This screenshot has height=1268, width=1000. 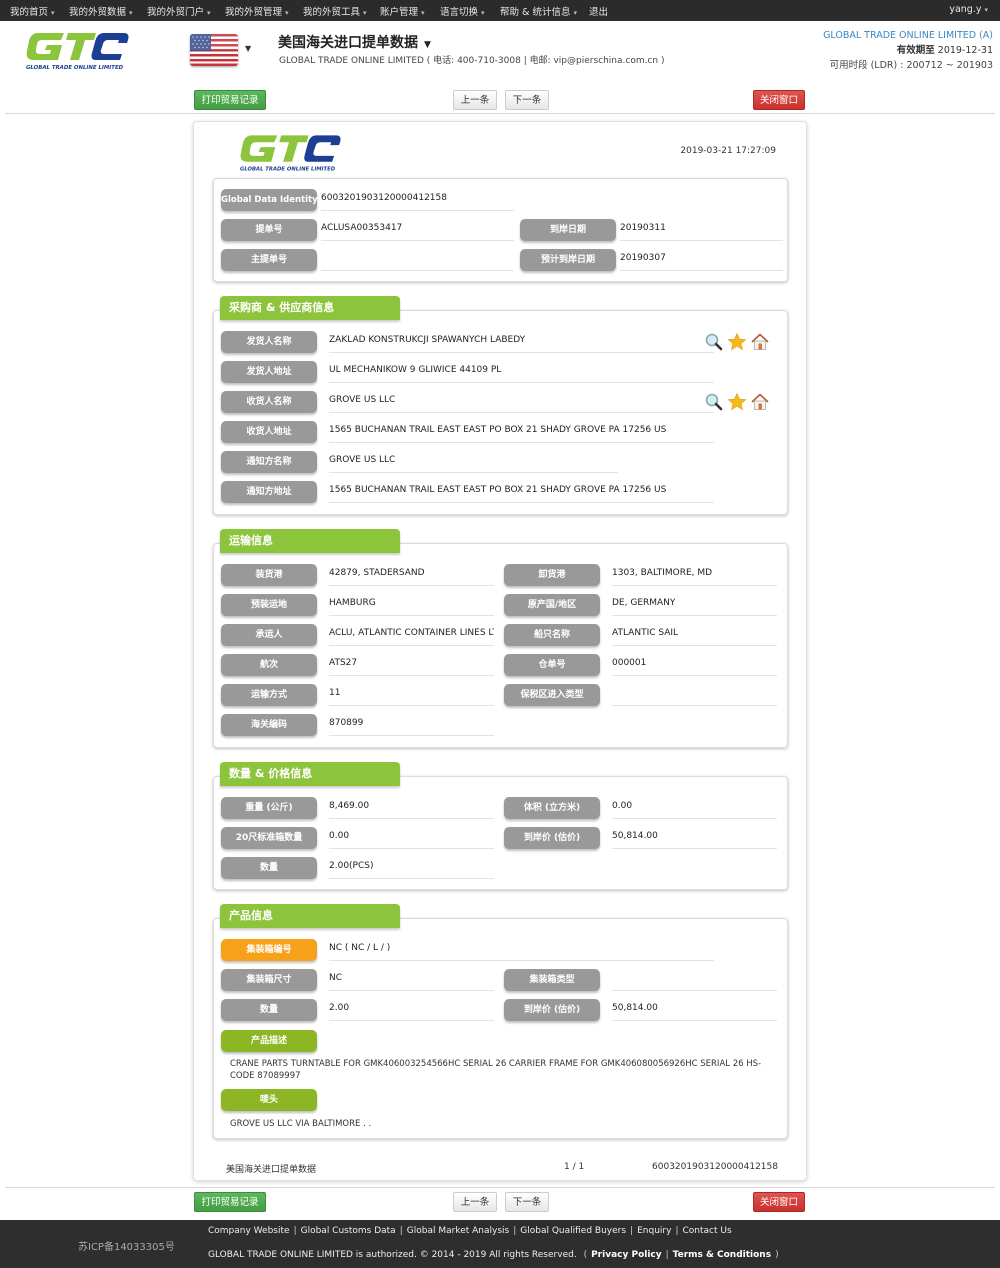 What do you see at coordinates (949, 65) in the screenshot?
I see `ldr-range: 200712 ~ 201903` at bounding box center [949, 65].